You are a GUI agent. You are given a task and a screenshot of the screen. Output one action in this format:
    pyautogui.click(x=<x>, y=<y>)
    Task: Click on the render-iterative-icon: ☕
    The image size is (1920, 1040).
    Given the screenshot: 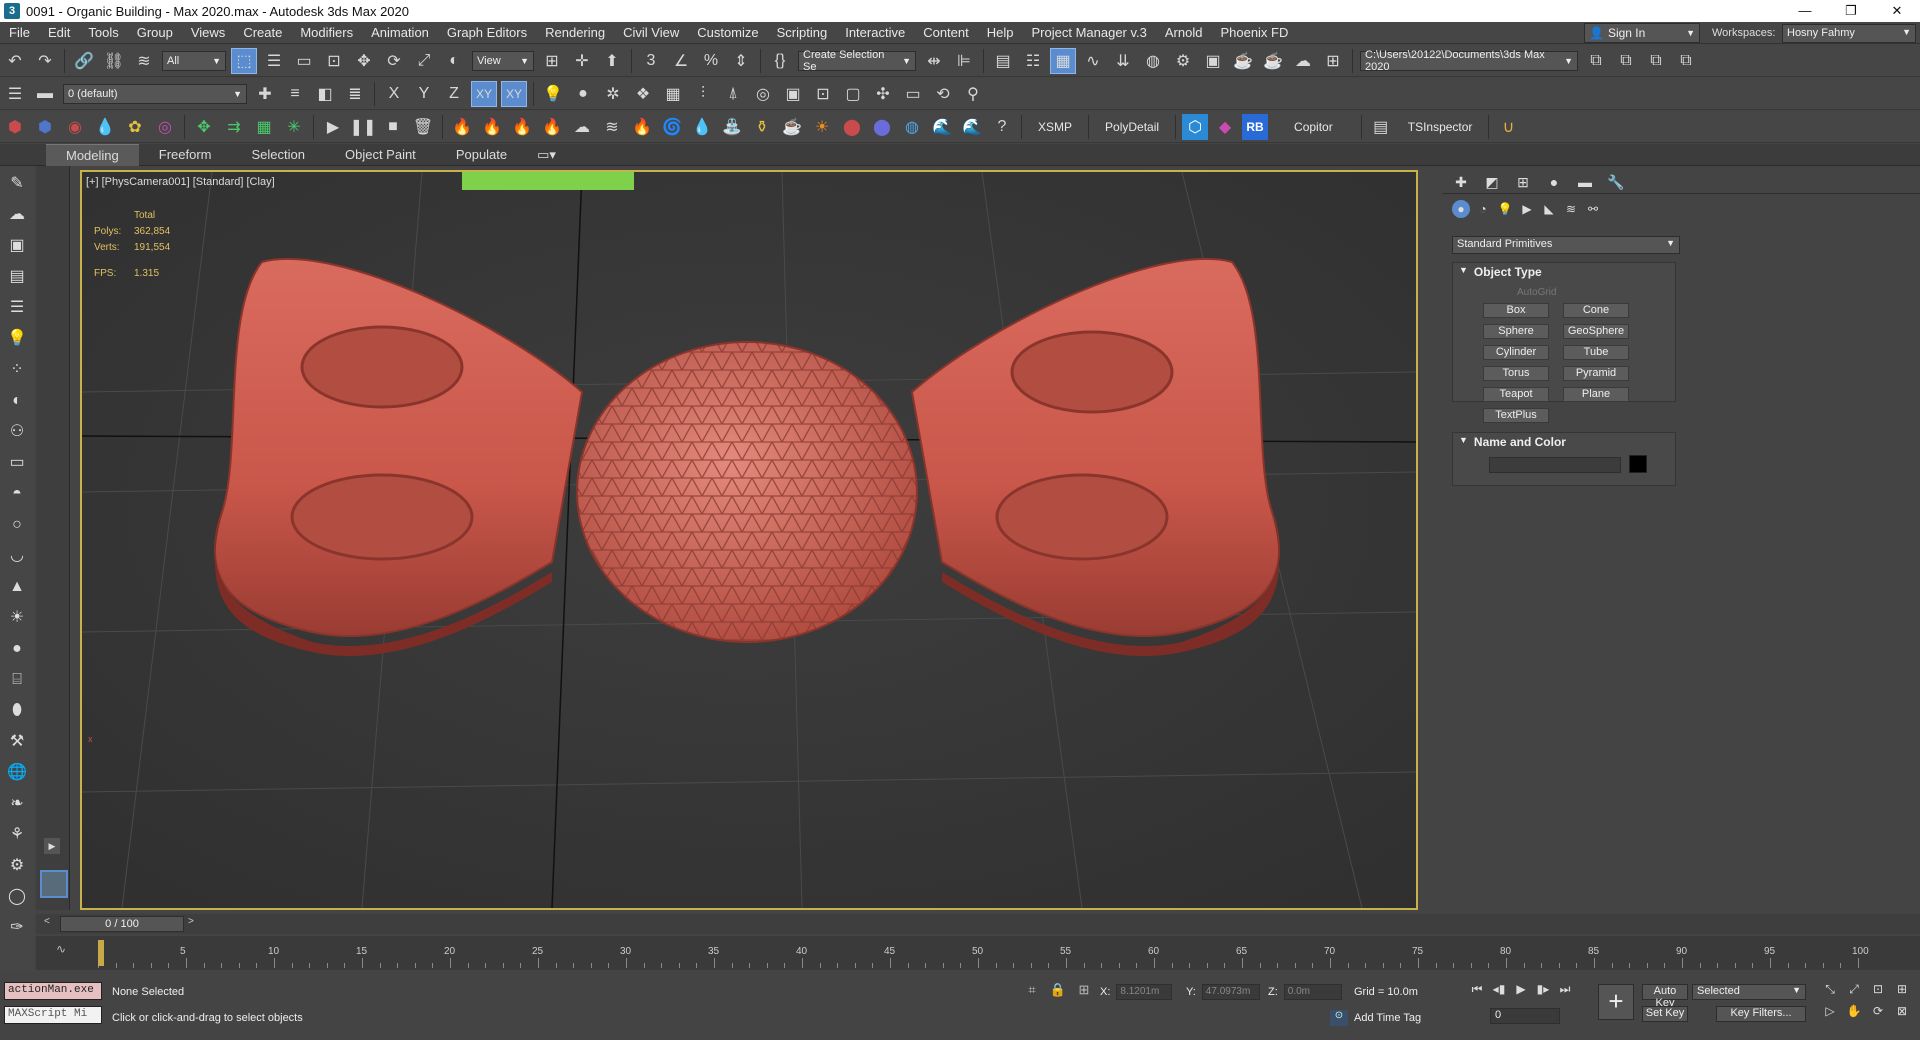 What is the action you would take?
    pyautogui.click(x=1273, y=61)
    